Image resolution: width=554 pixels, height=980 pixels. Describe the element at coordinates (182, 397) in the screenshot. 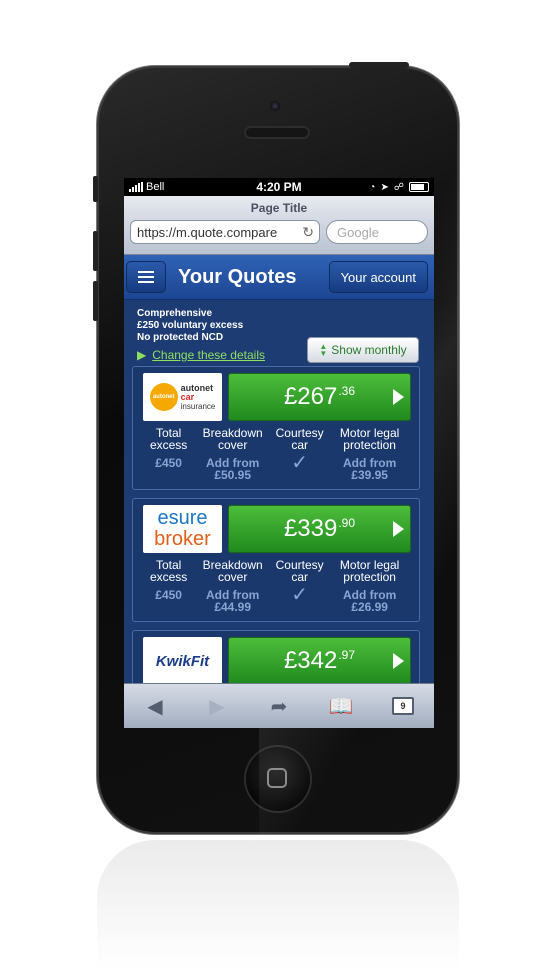

I see `autonet-logo: autonet autonet car insurance` at that location.